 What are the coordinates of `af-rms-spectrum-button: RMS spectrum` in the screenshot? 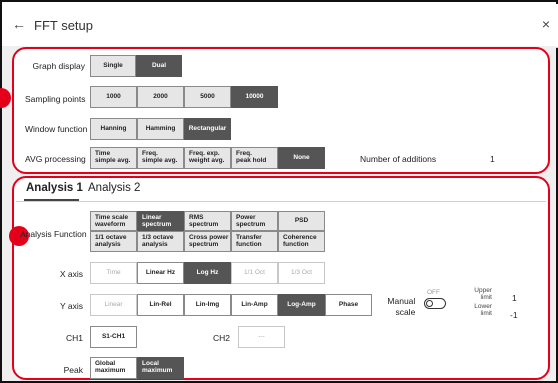 It's located at (207, 221).